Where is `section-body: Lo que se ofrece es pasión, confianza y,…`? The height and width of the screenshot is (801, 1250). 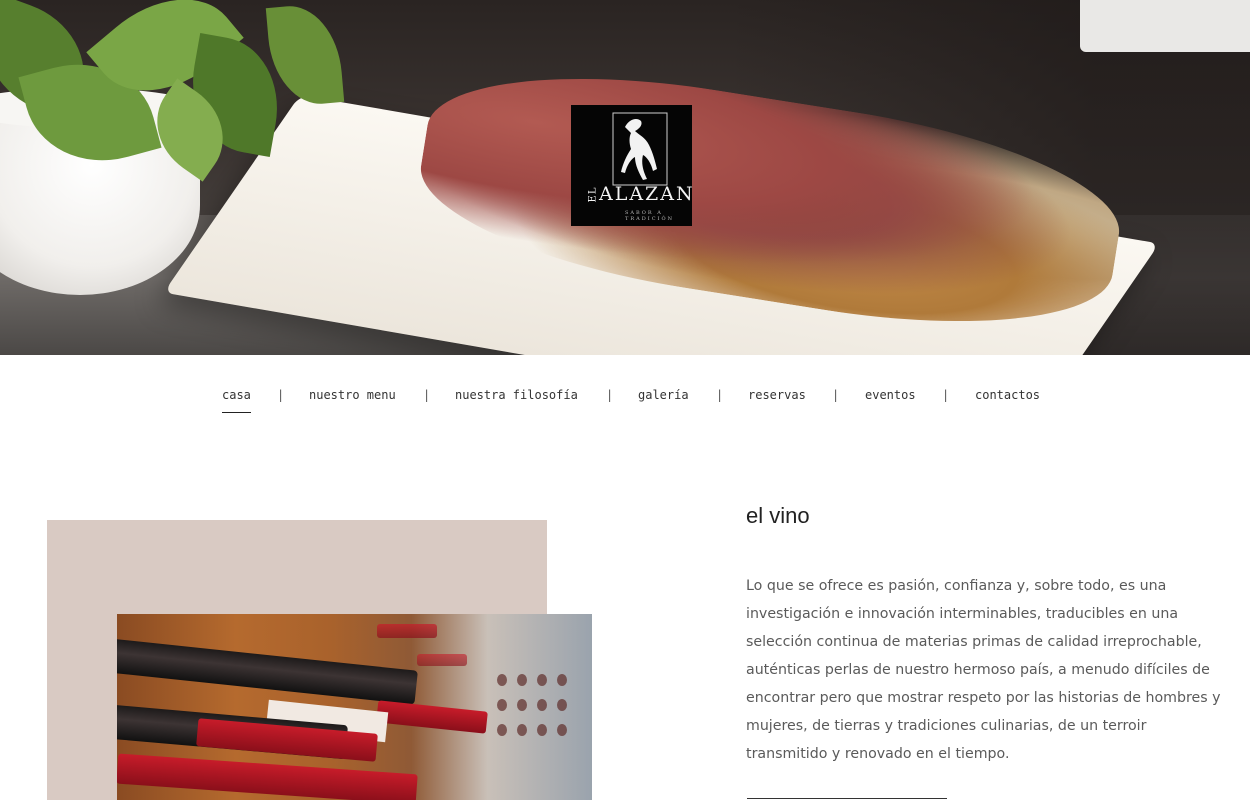
section-body: Lo que se ofrece es pasión, confianza y,… is located at coordinates (983, 670).